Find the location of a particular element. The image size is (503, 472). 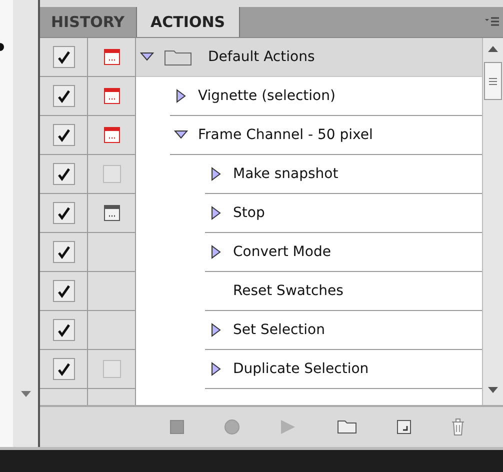

action-row: Set Selection is located at coordinates (309, 330).